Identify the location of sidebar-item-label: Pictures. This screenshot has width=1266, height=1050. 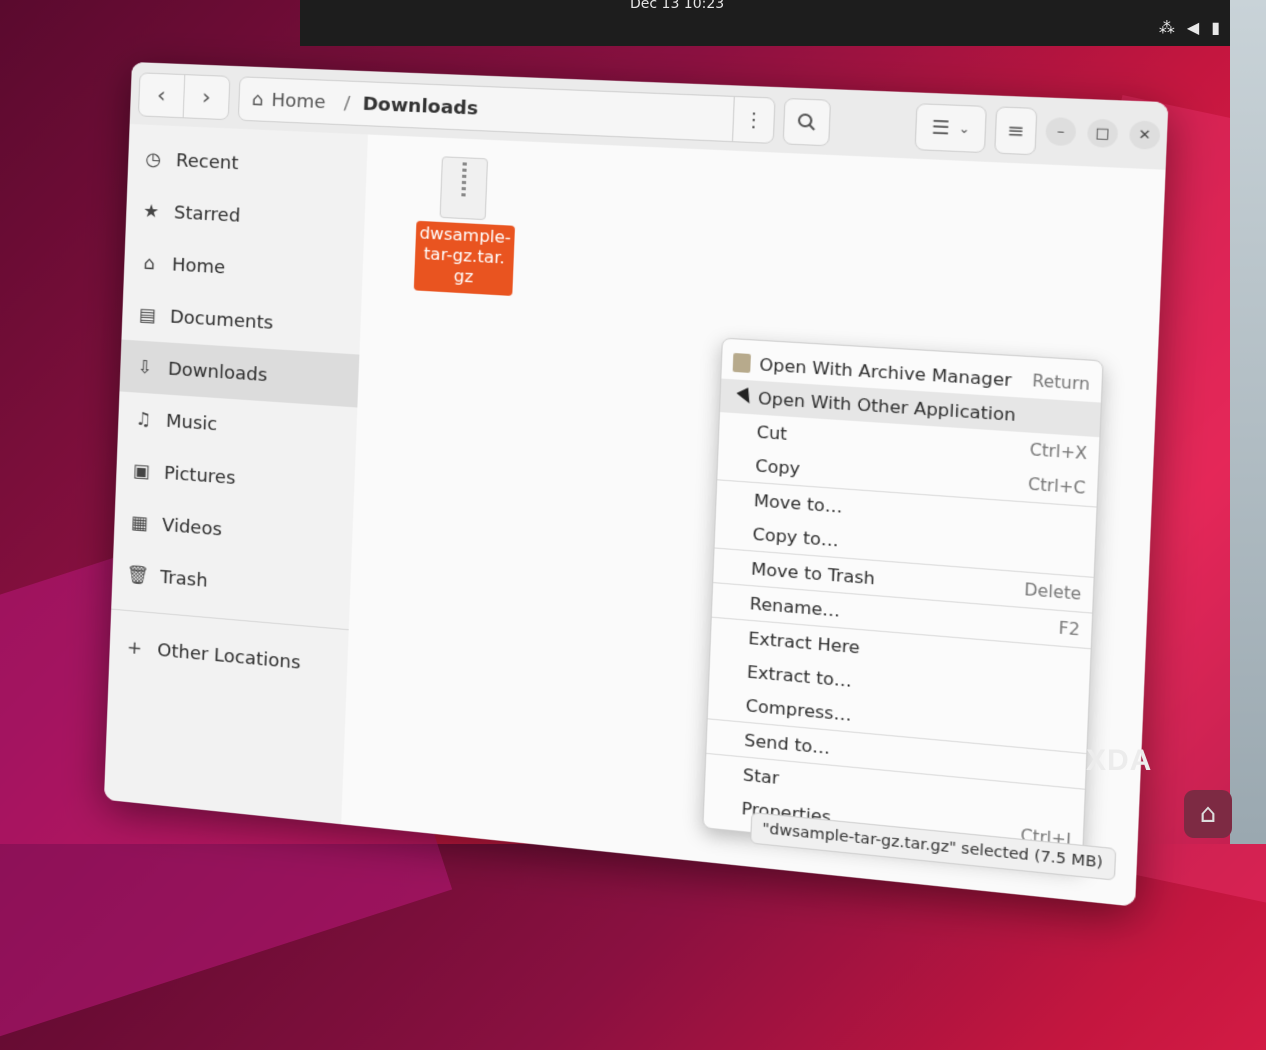
(199, 475).